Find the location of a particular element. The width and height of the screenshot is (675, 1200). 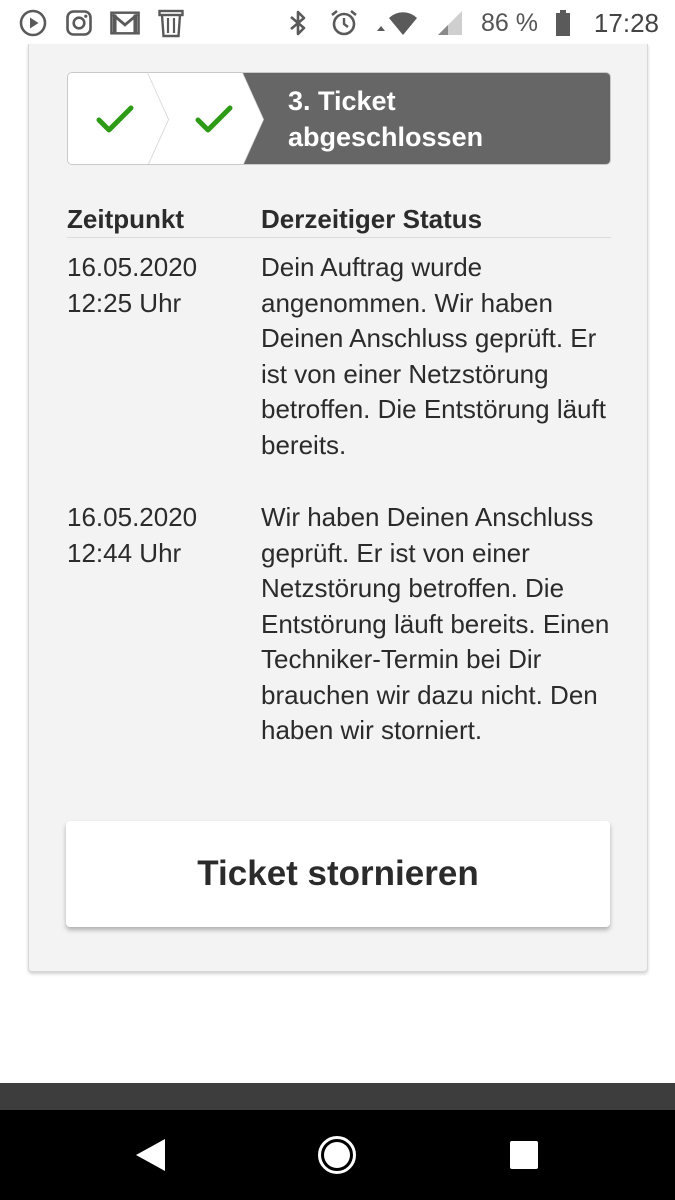

bluetooth-icon is located at coordinates (298, 23).